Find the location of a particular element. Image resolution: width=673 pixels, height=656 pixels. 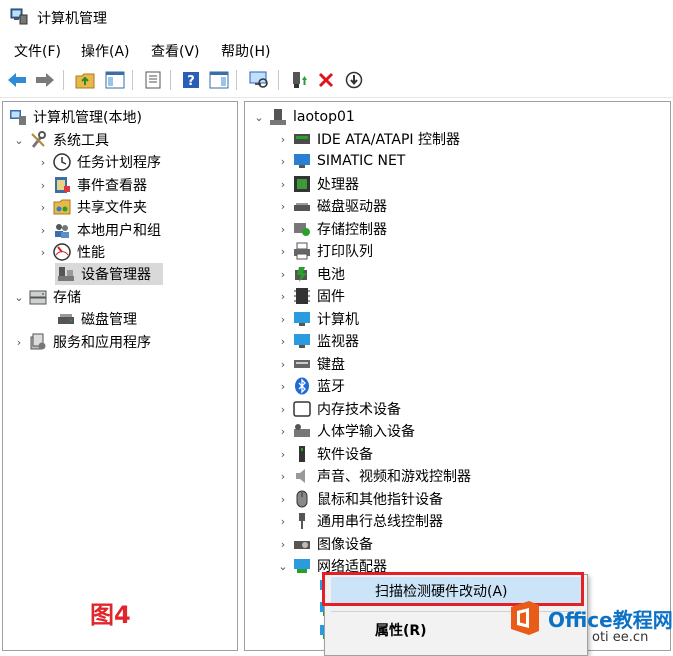

device-category: › 内存技术设备 is located at coordinates (339, 409).